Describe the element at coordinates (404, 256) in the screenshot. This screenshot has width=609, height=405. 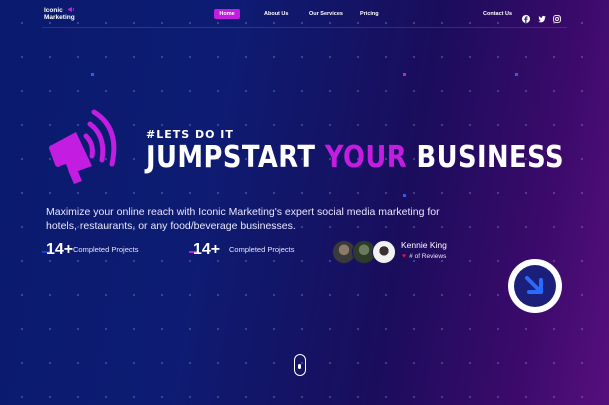
I see `heart-icon: ♥` at that location.